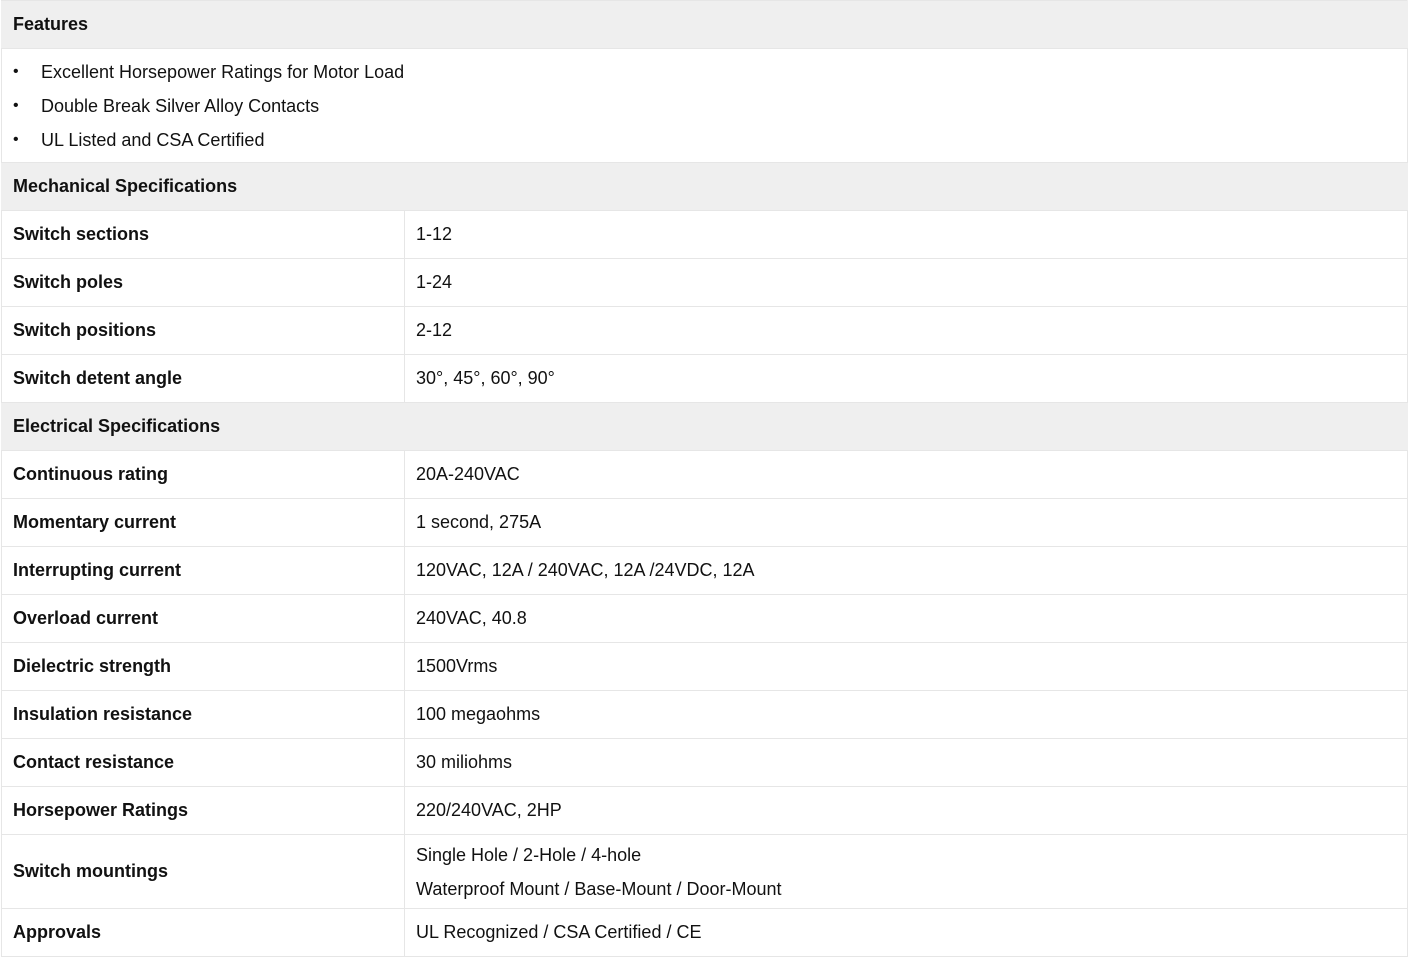  I want to click on mechanical-header-row: Mechanical Specifications, so click(704, 186).